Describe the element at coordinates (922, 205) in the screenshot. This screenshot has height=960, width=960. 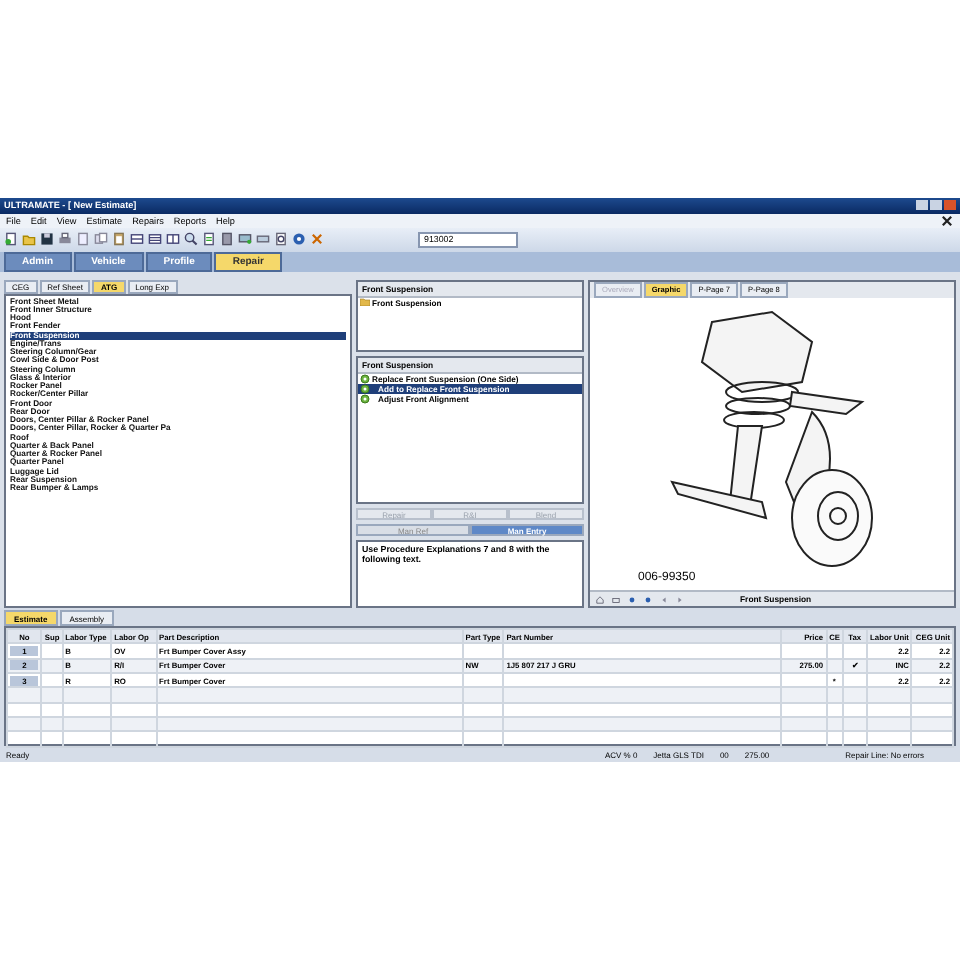
I see `minimize-button` at that location.